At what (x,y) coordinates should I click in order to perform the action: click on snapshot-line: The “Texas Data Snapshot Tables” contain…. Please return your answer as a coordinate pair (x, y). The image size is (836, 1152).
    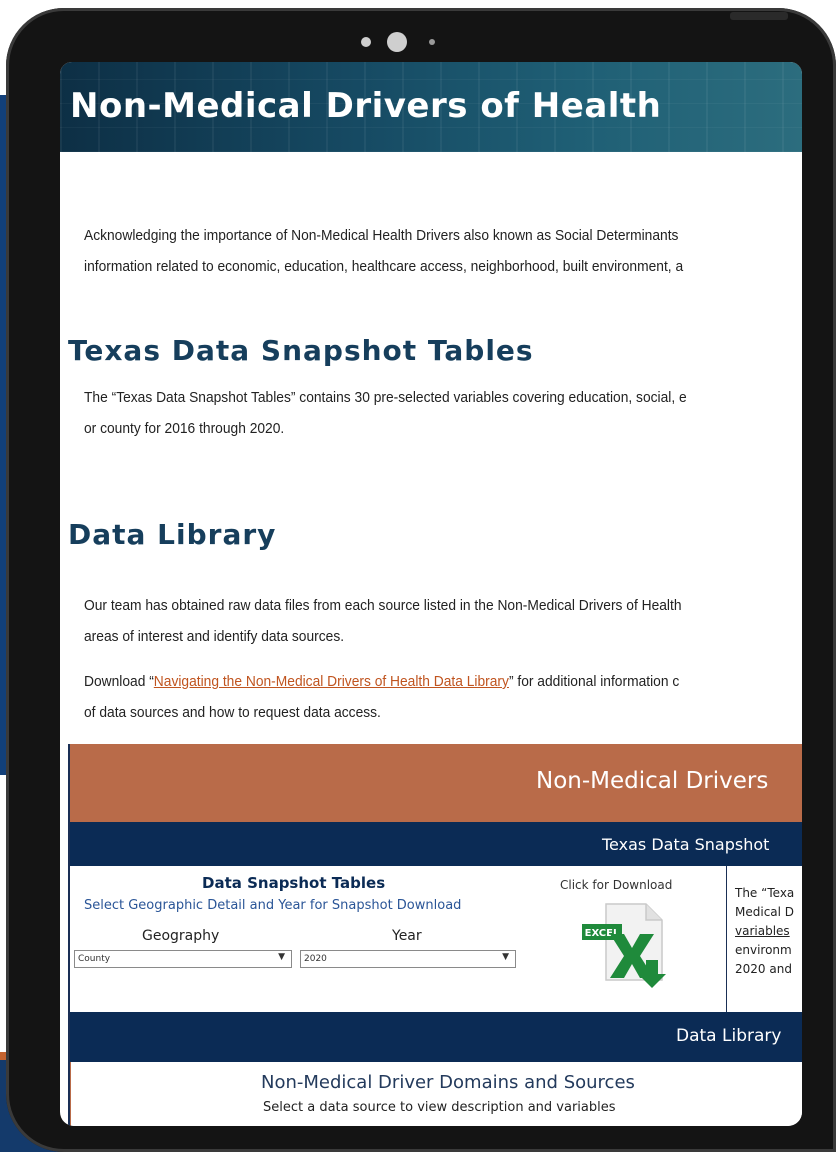
    Looking at the image, I should click on (385, 397).